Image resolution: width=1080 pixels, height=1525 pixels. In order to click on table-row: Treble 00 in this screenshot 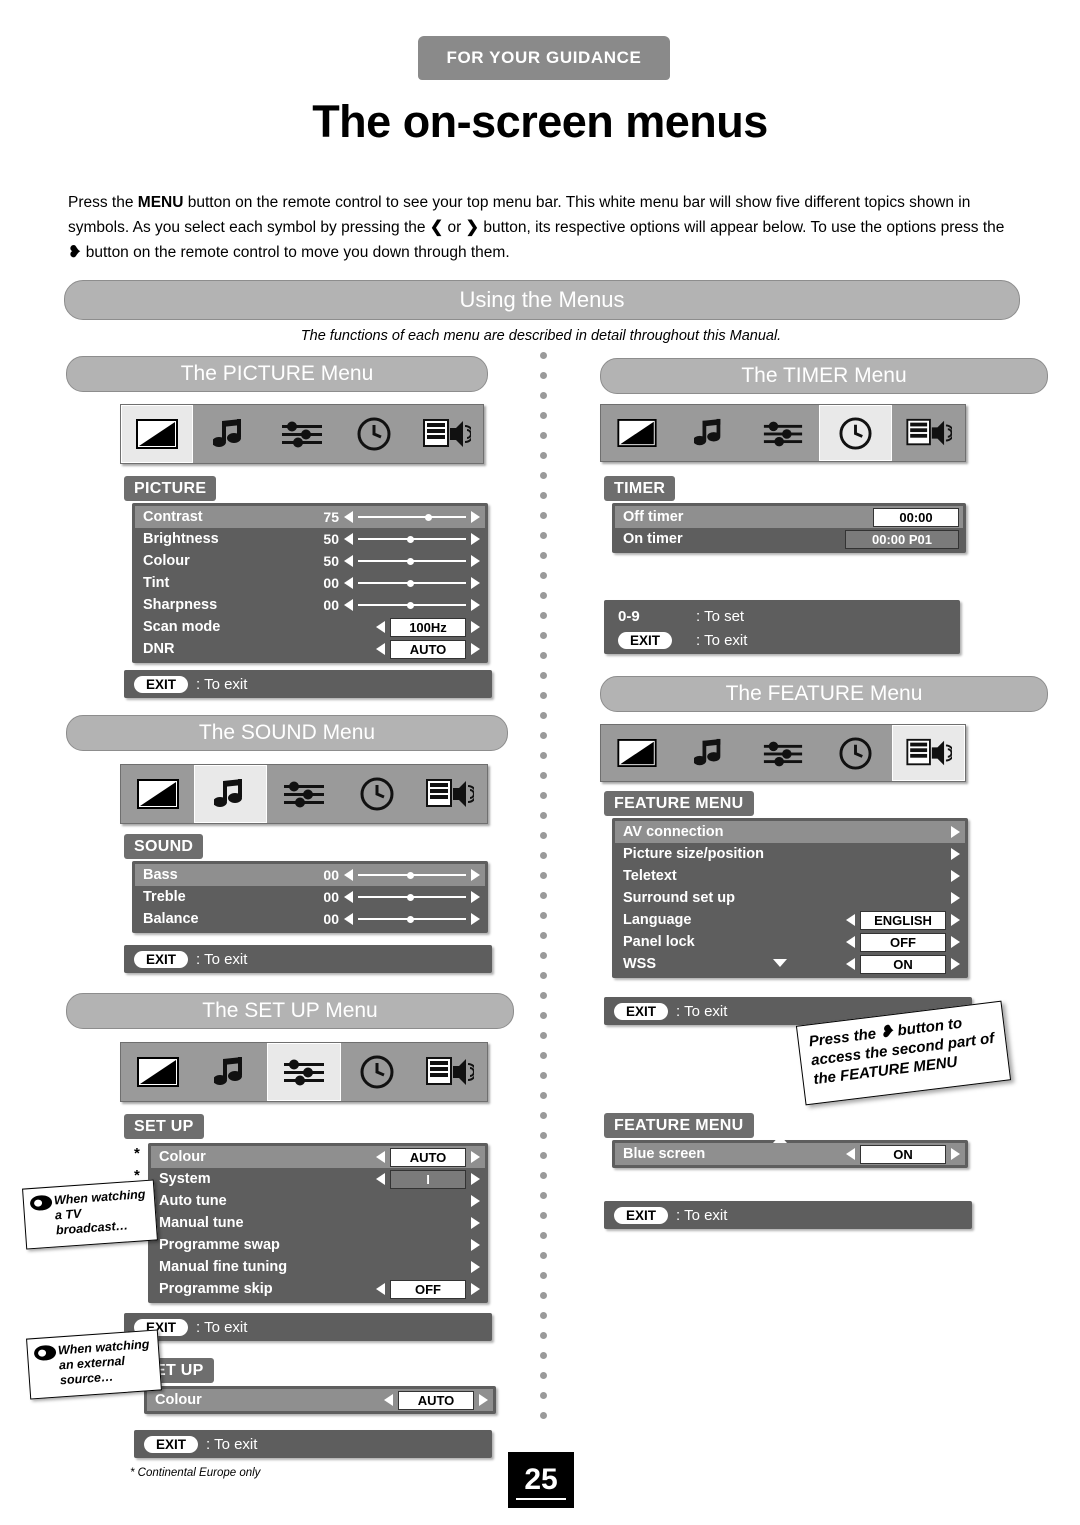, I will do `click(310, 897)`.